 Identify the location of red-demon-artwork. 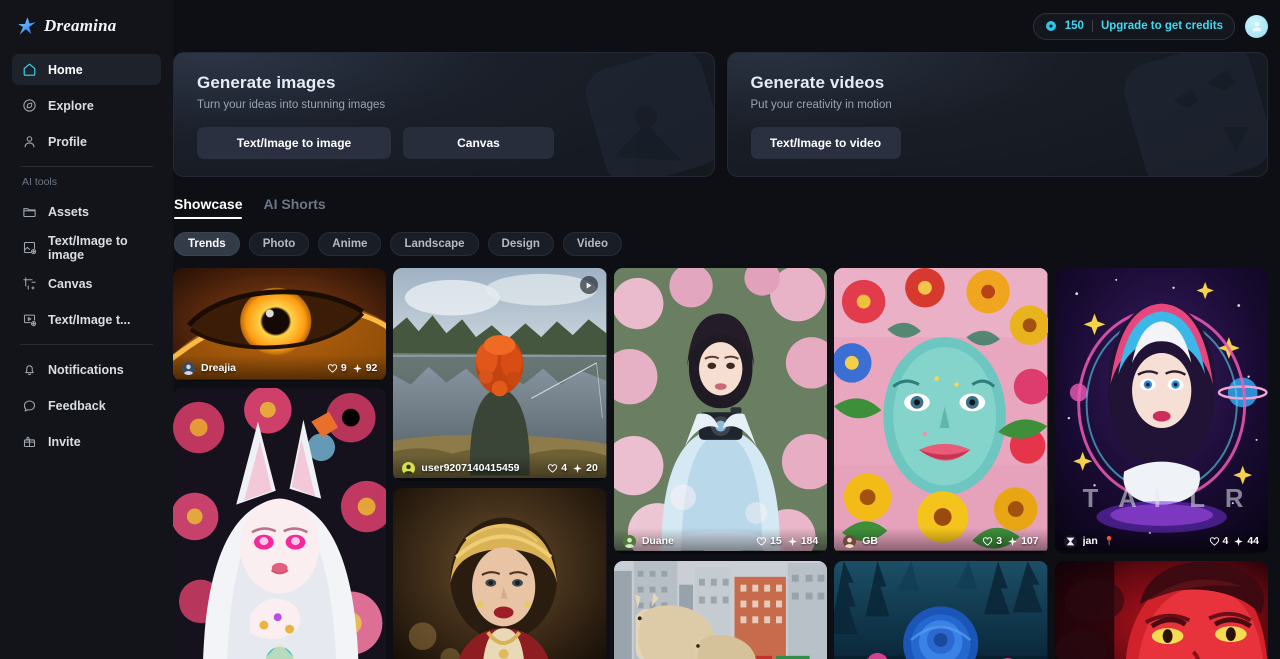
(1161, 610).